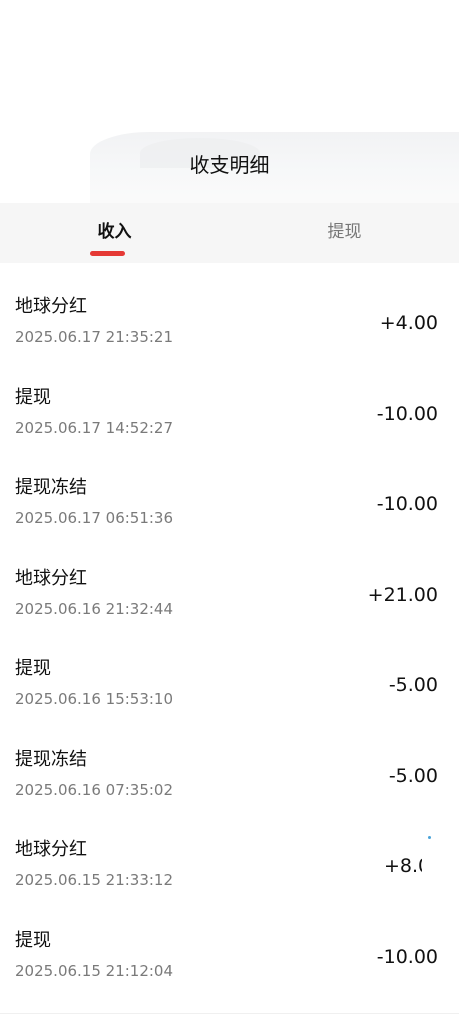 The image size is (459, 1024). Describe the element at coordinates (94, 427) in the screenshot. I see `record-time: 2025.06.17 14:52:27` at that location.